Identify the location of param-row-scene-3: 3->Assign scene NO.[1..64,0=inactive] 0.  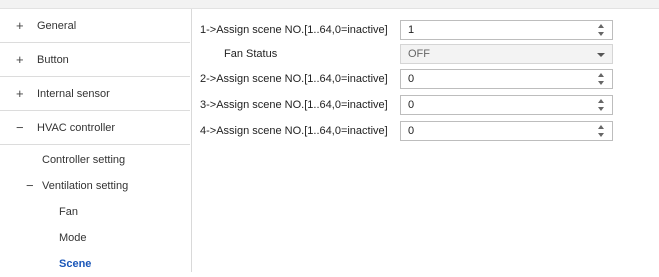
(429, 105).